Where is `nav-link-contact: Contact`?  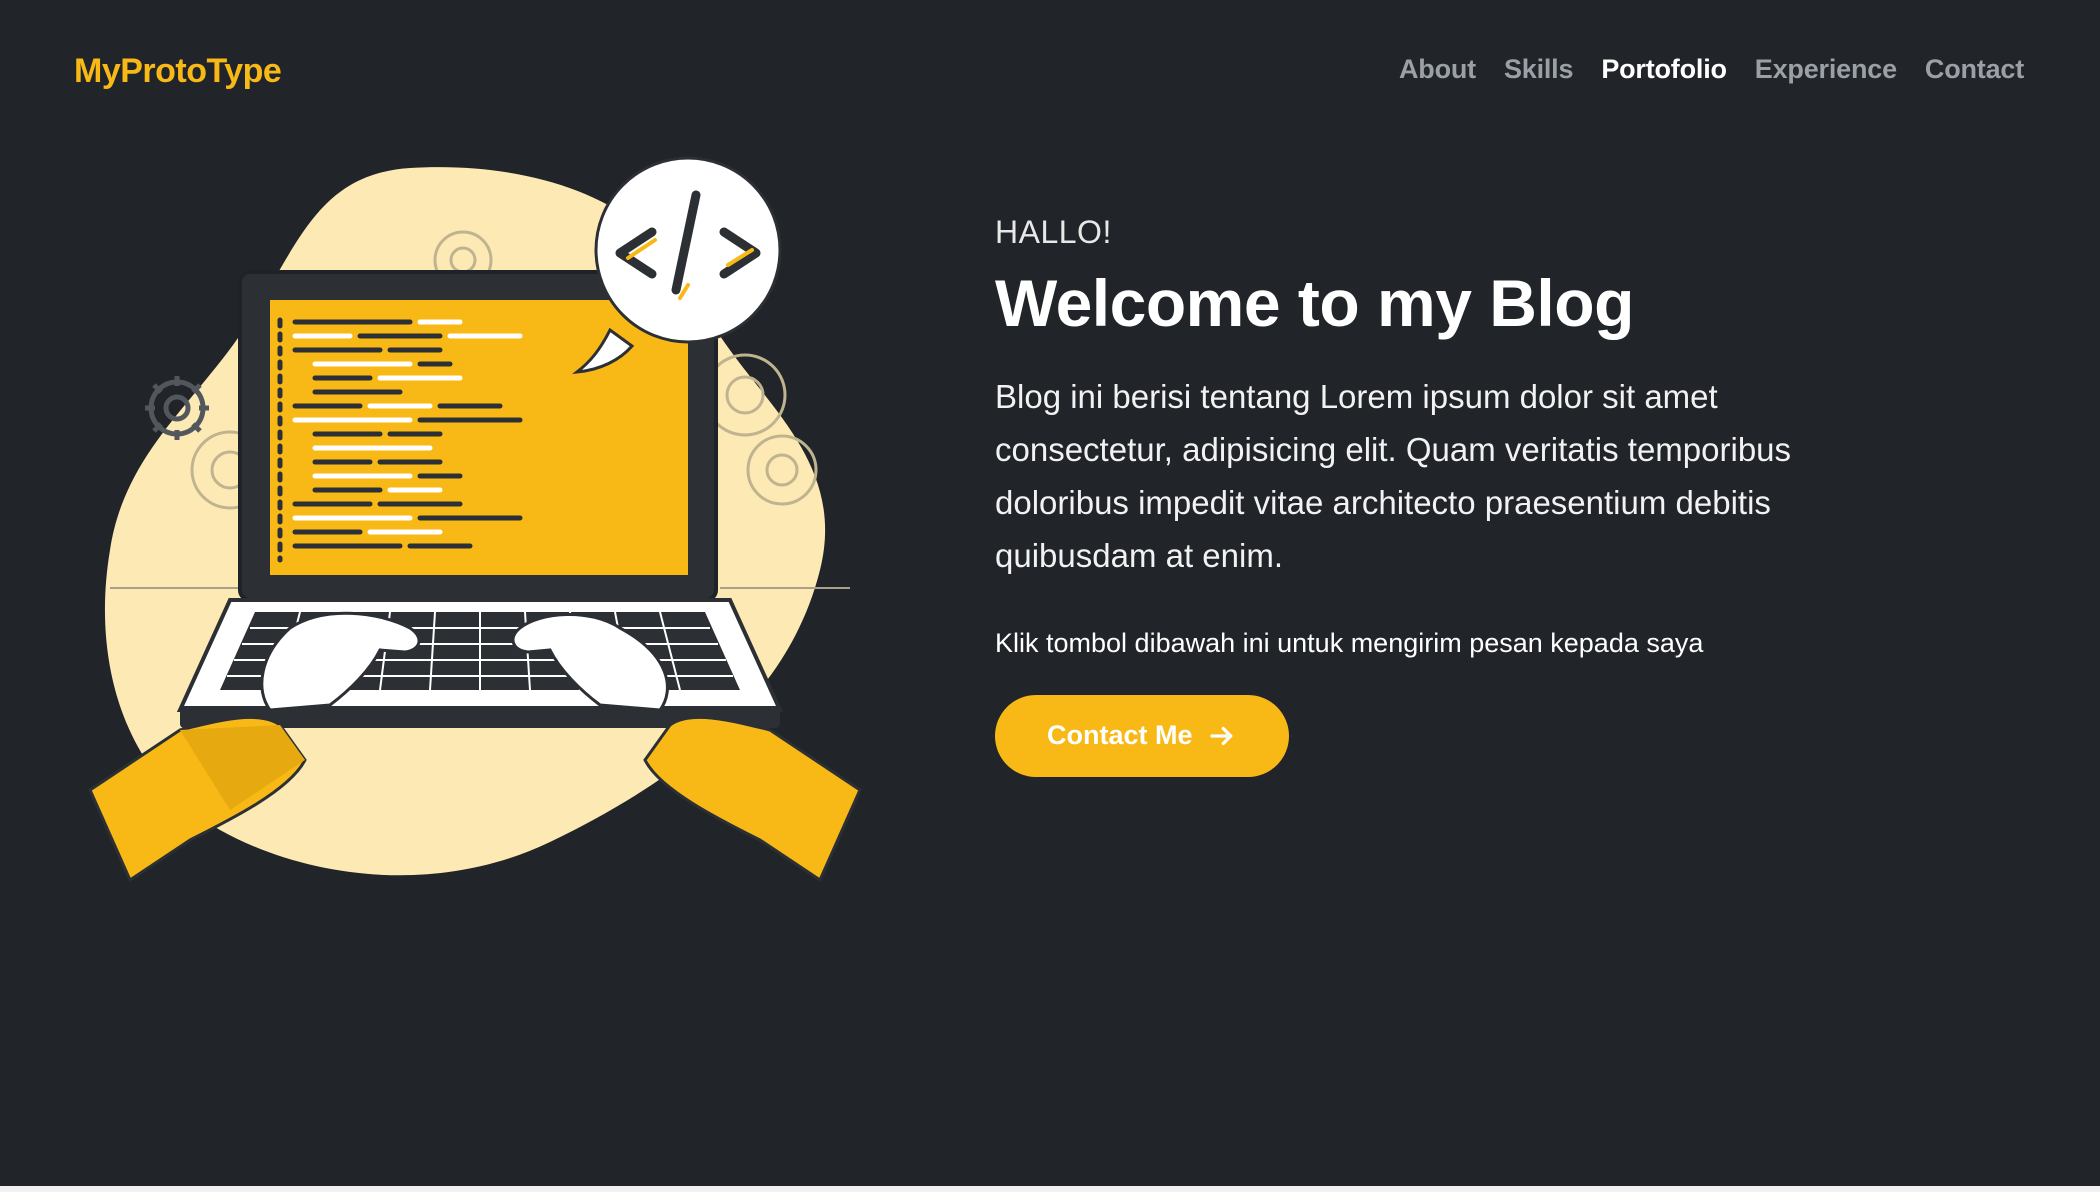
nav-link-contact: Contact is located at coordinates (1974, 69).